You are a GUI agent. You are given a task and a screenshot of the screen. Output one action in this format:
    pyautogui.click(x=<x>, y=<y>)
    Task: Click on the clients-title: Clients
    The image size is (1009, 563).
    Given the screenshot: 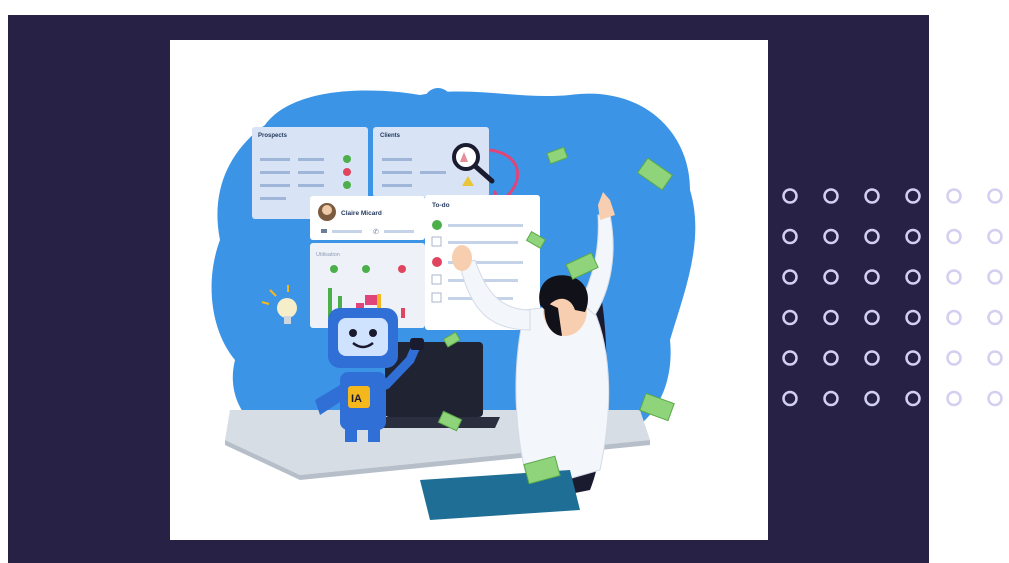 What is the action you would take?
    pyautogui.click(x=390, y=136)
    